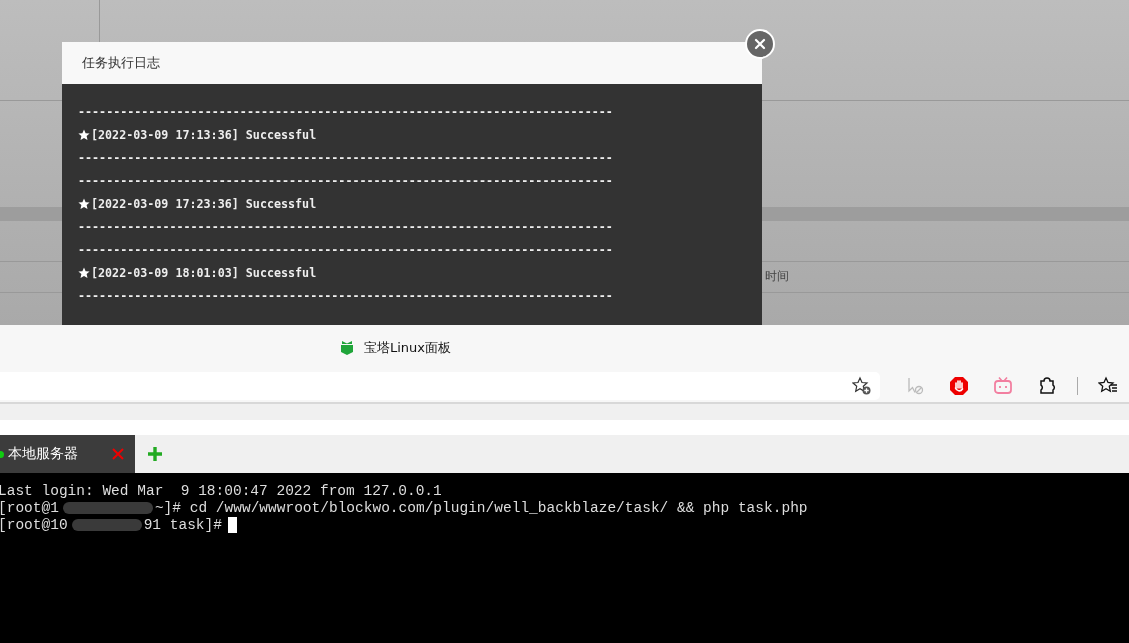 The image size is (1129, 643). I want to click on close-button, so click(760, 44).